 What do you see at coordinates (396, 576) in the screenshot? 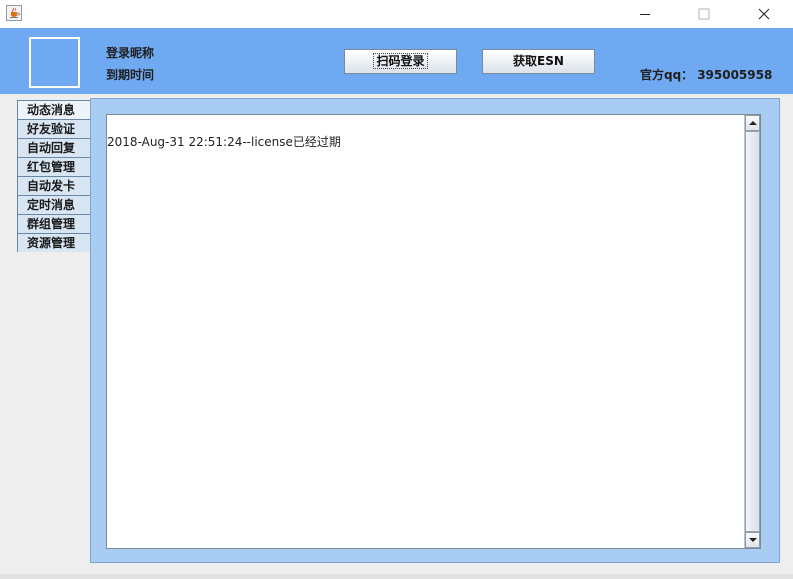
I see `window-bottom-edge` at bounding box center [396, 576].